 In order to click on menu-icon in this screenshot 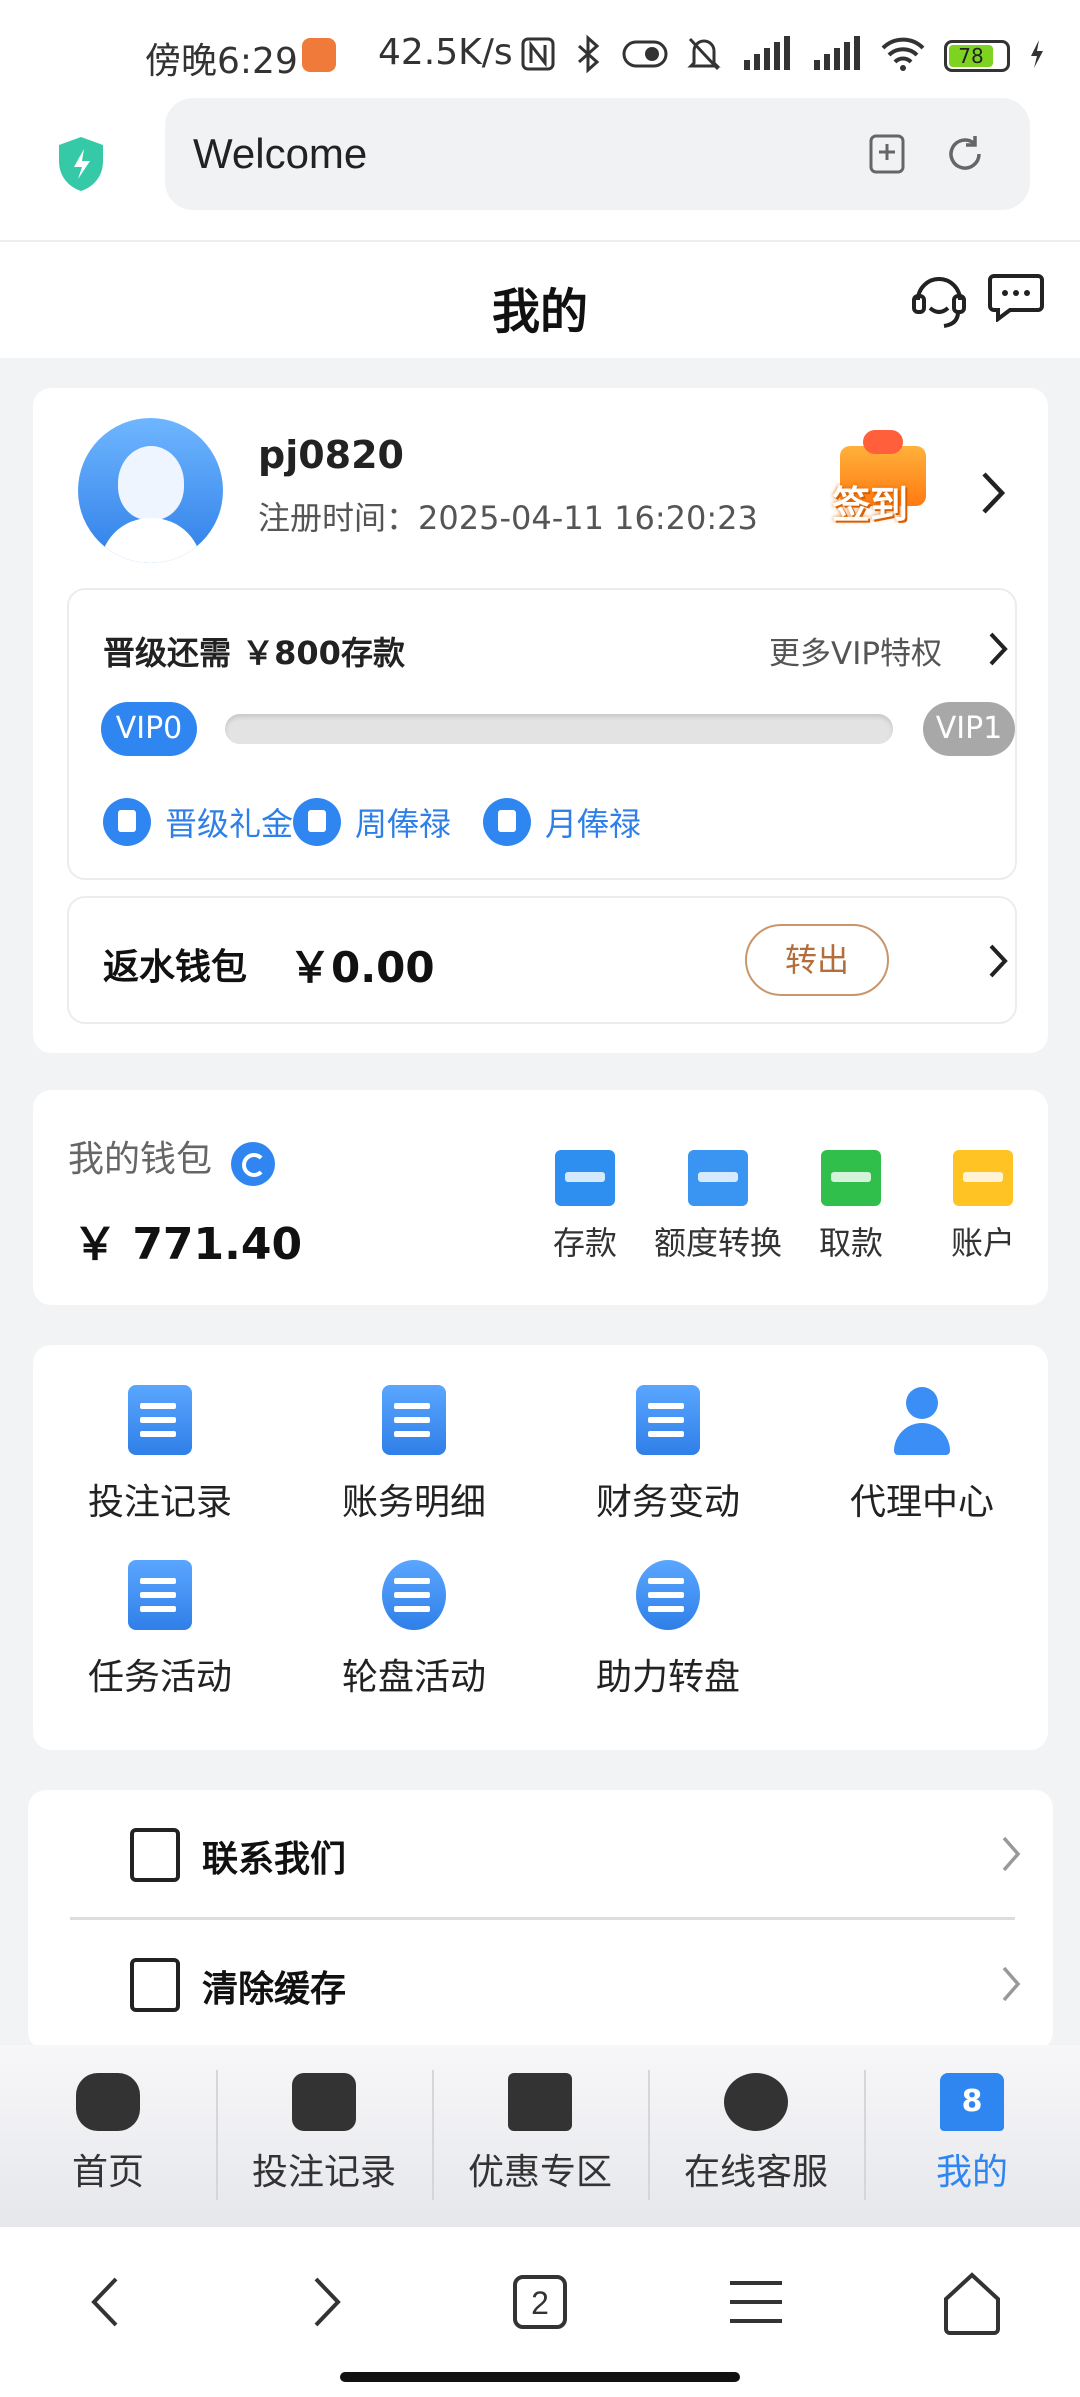, I will do `click(756, 2302)`.